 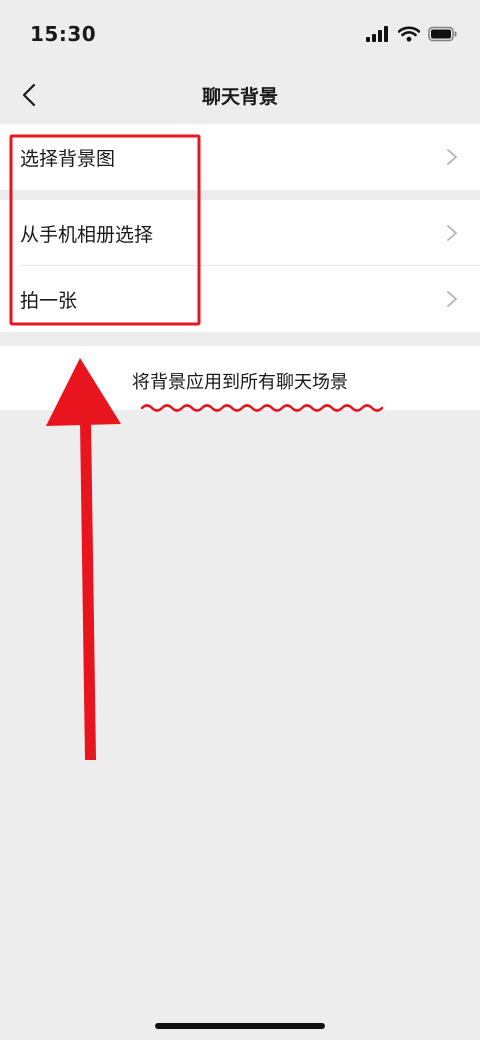 I want to click on menu-item-choose-from-album: 从手机相册选择, so click(x=240, y=233).